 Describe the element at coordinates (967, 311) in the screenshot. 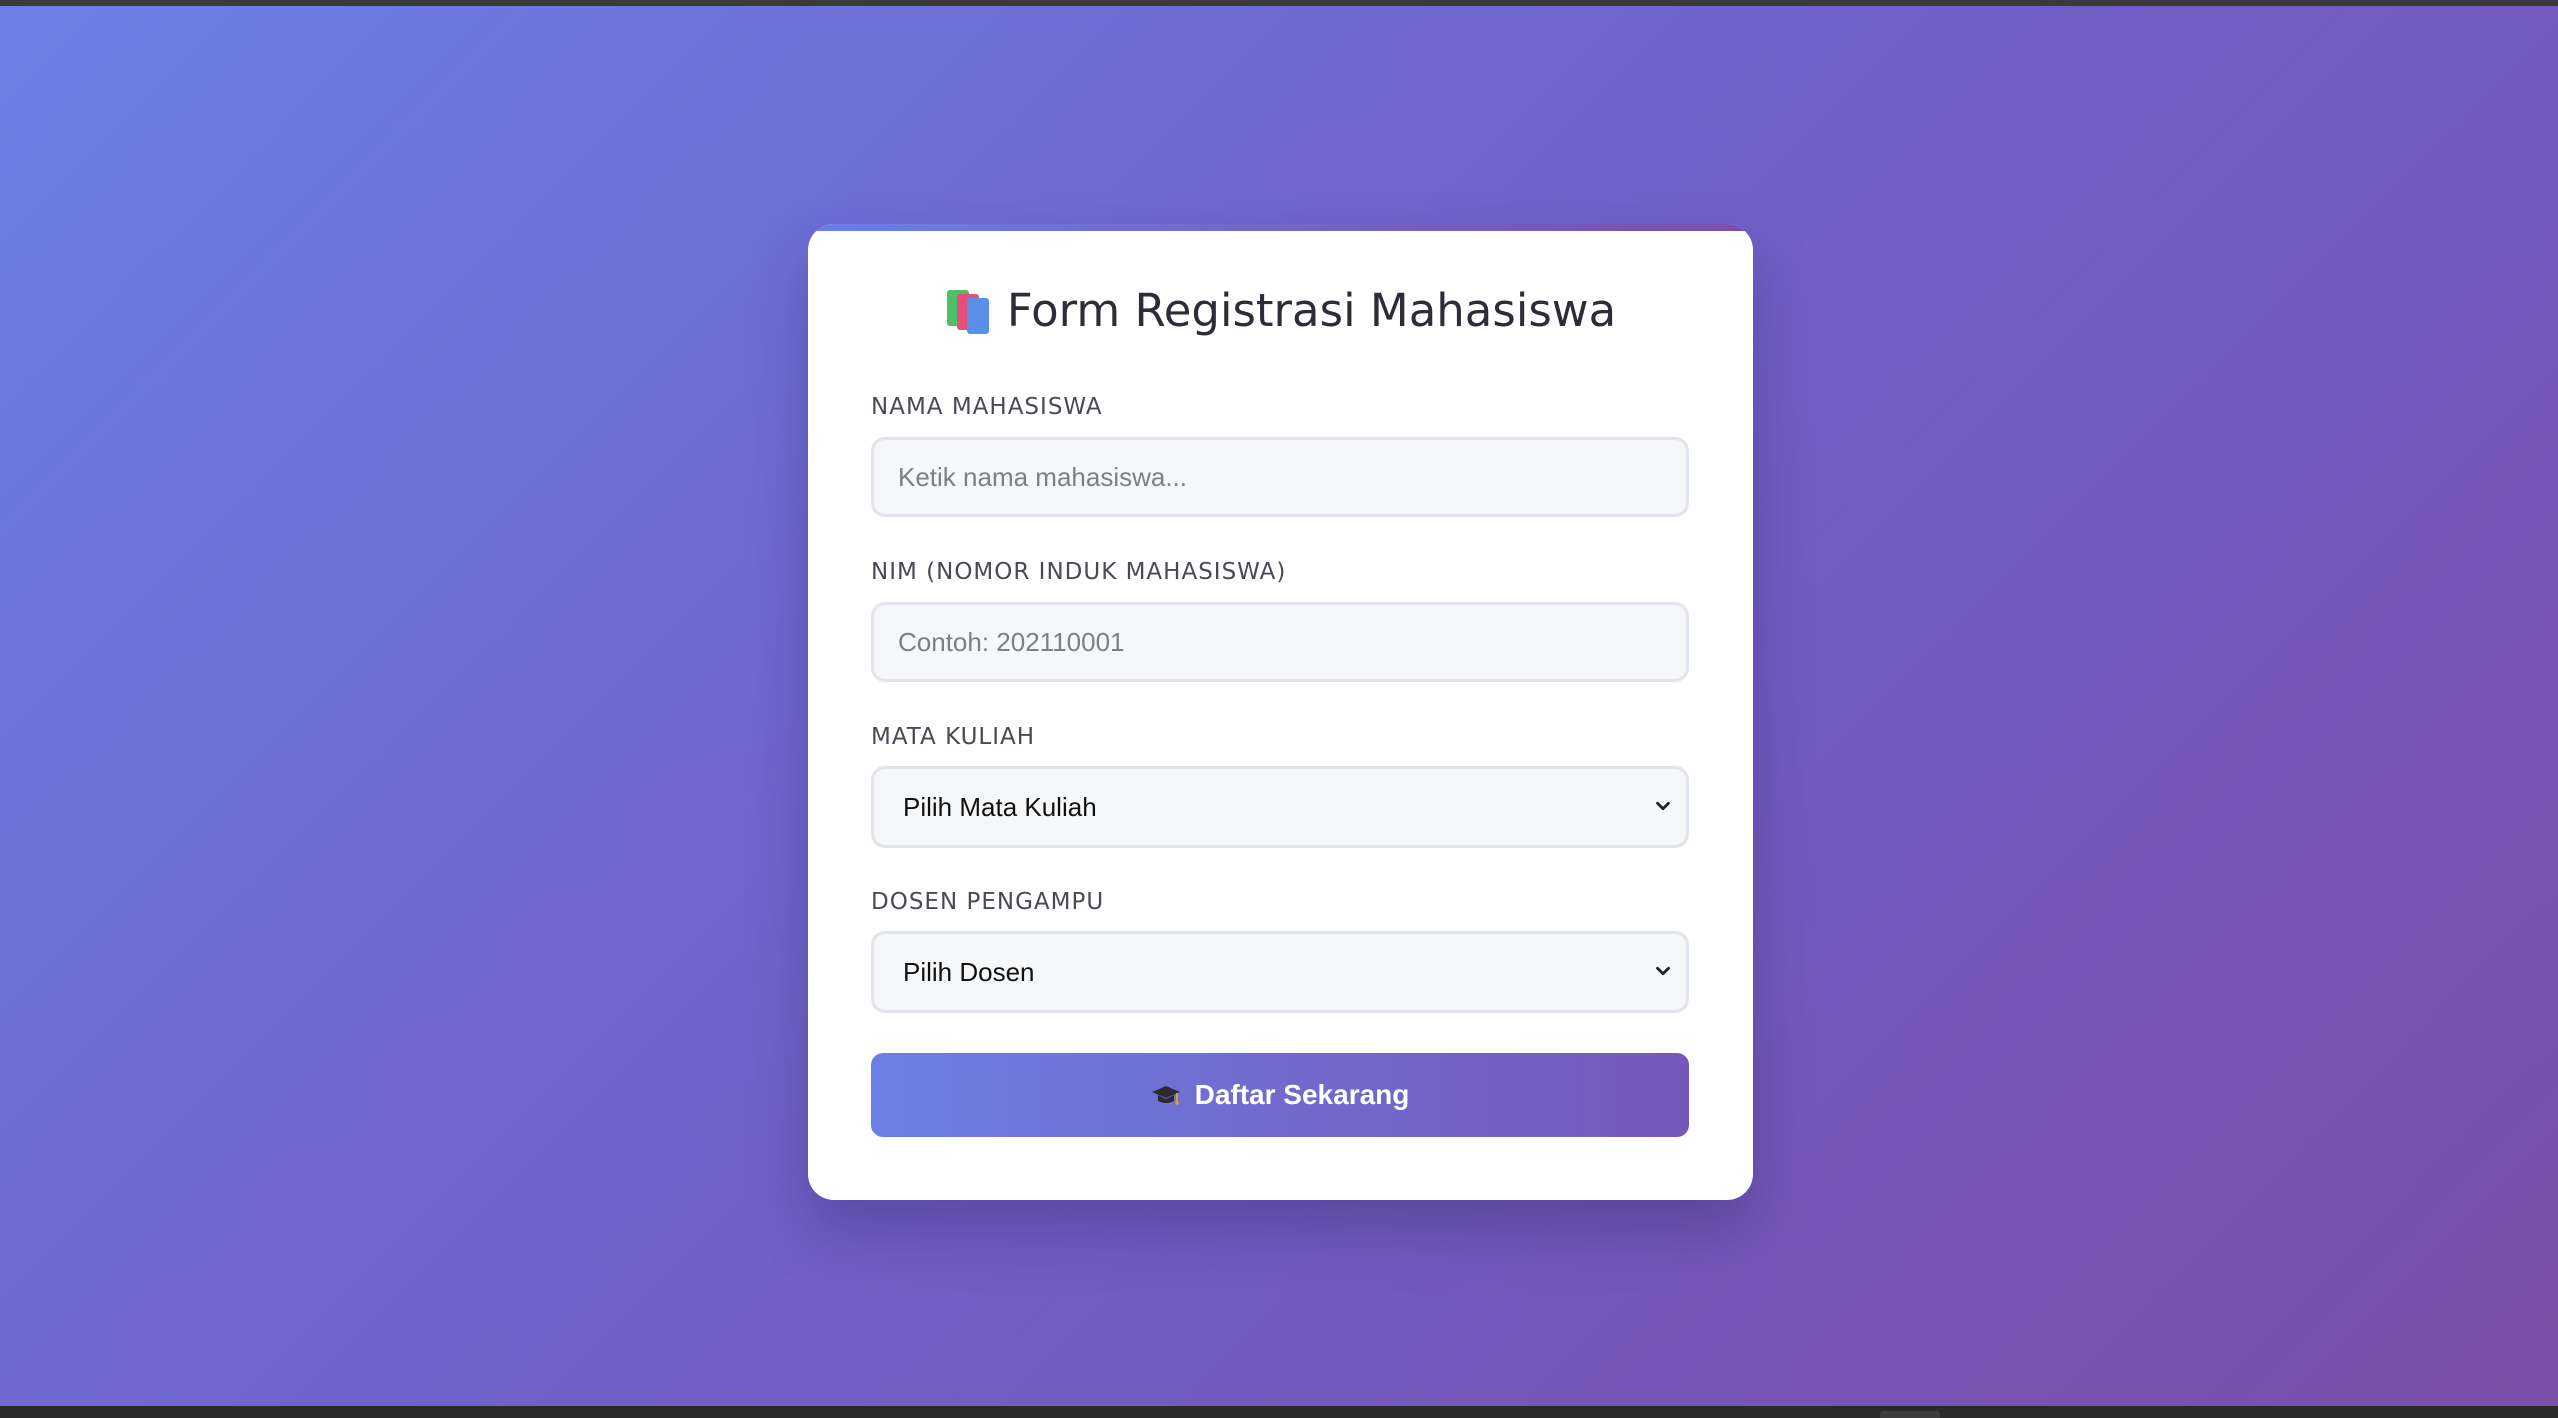

I see `books-icon` at that location.